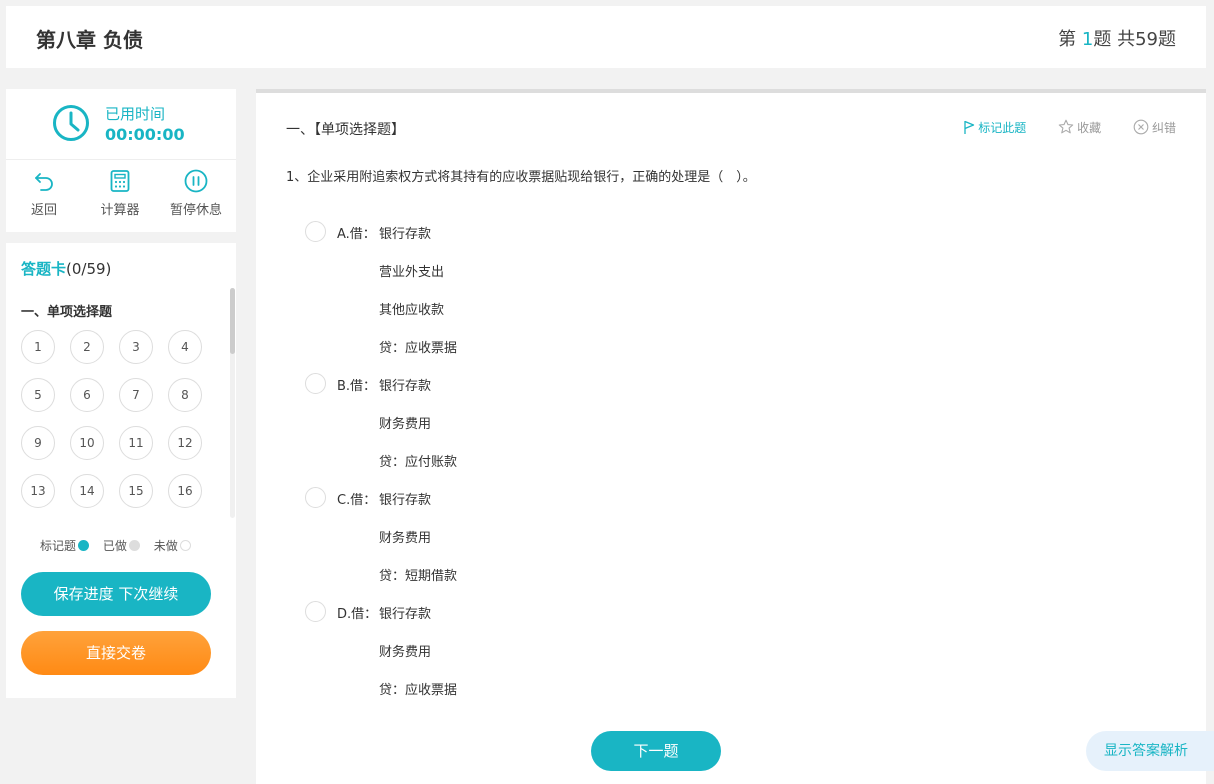 Image resolution: width=1214 pixels, height=784 pixels. Describe the element at coordinates (405, 232) in the screenshot. I see `option-a-line: 银行存款` at that location.